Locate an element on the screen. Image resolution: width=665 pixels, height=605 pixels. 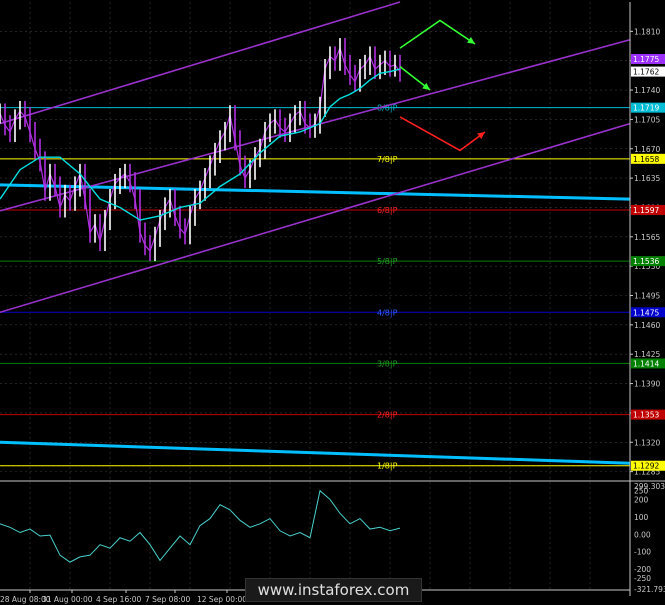
price-tick-label: 1.1425 is located at coordinates (647, 354).